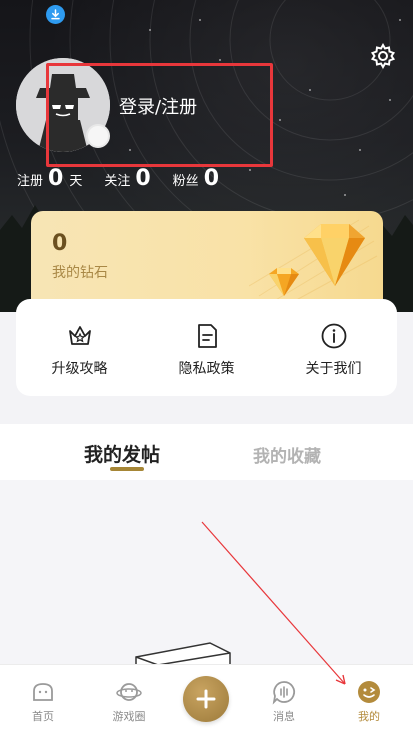  Describe the element at coordinates (56, 178) in the screenshot. I see `register-days-value: 0` at that location.